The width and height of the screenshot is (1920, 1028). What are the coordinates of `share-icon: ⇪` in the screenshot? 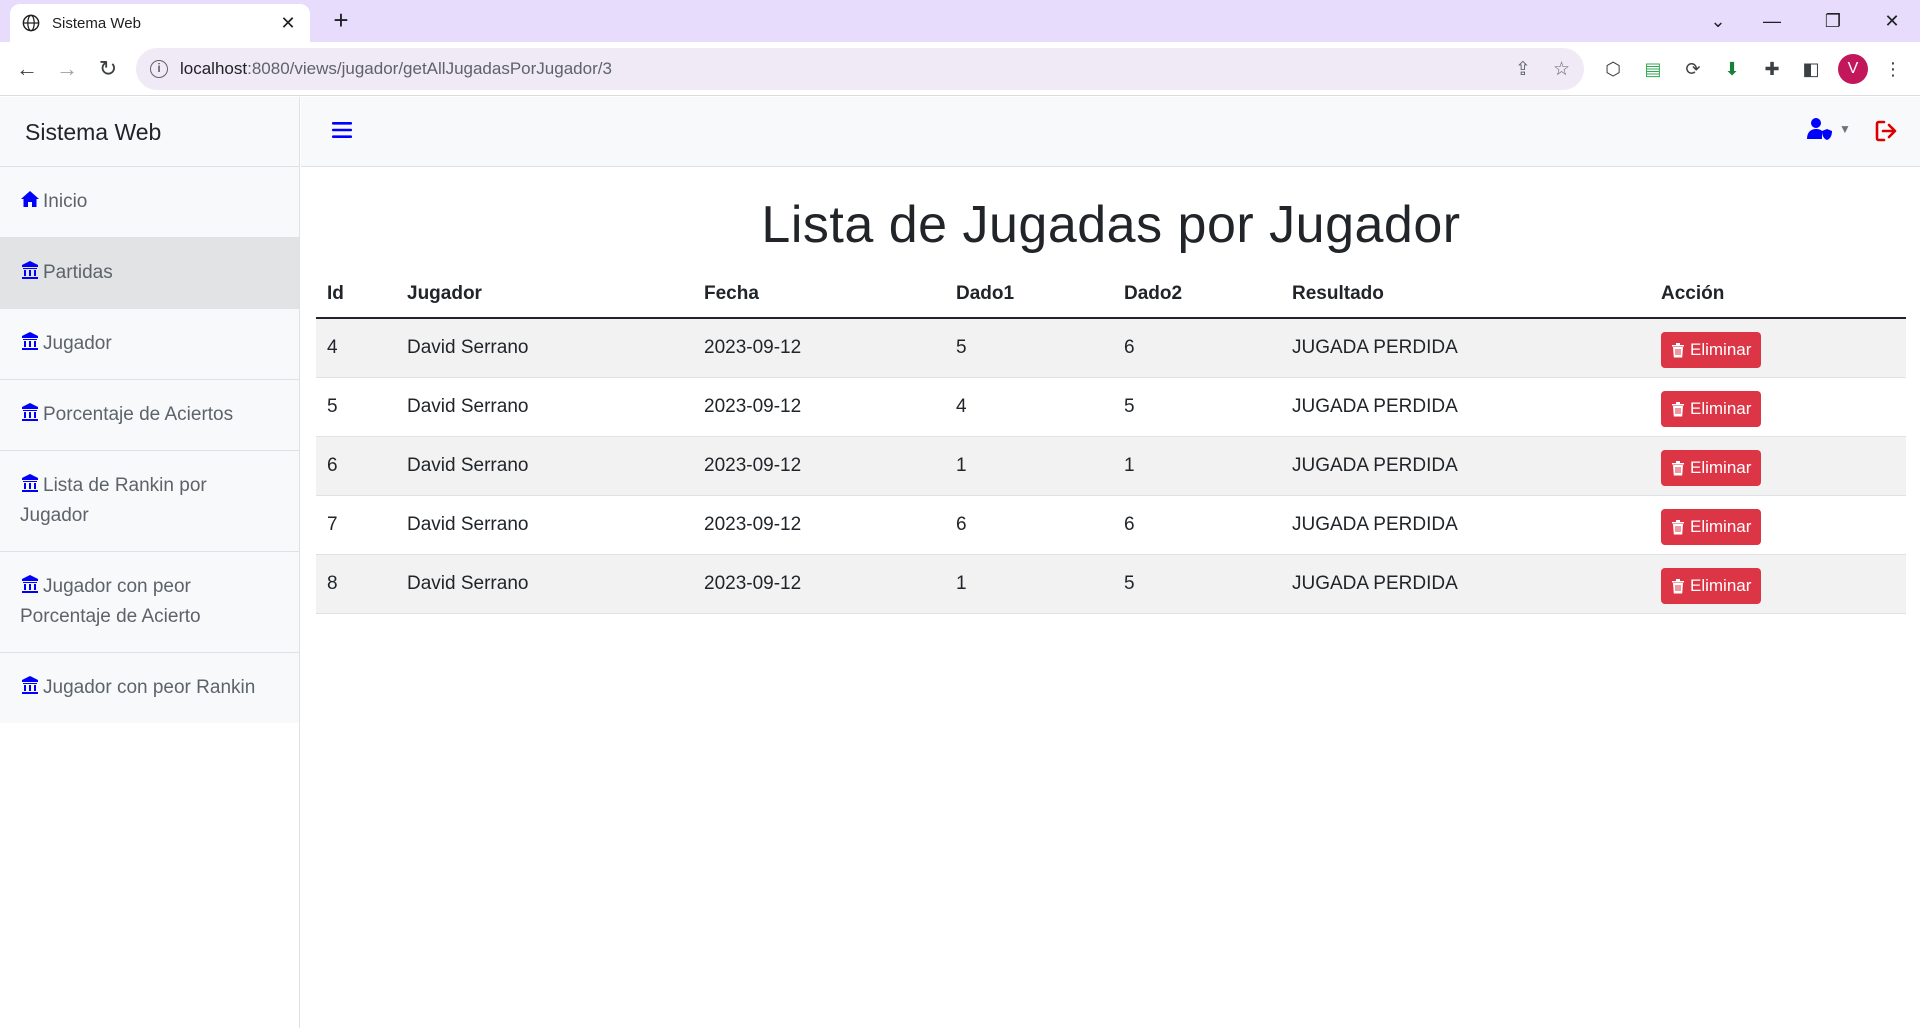 It's located at (1523, 69).